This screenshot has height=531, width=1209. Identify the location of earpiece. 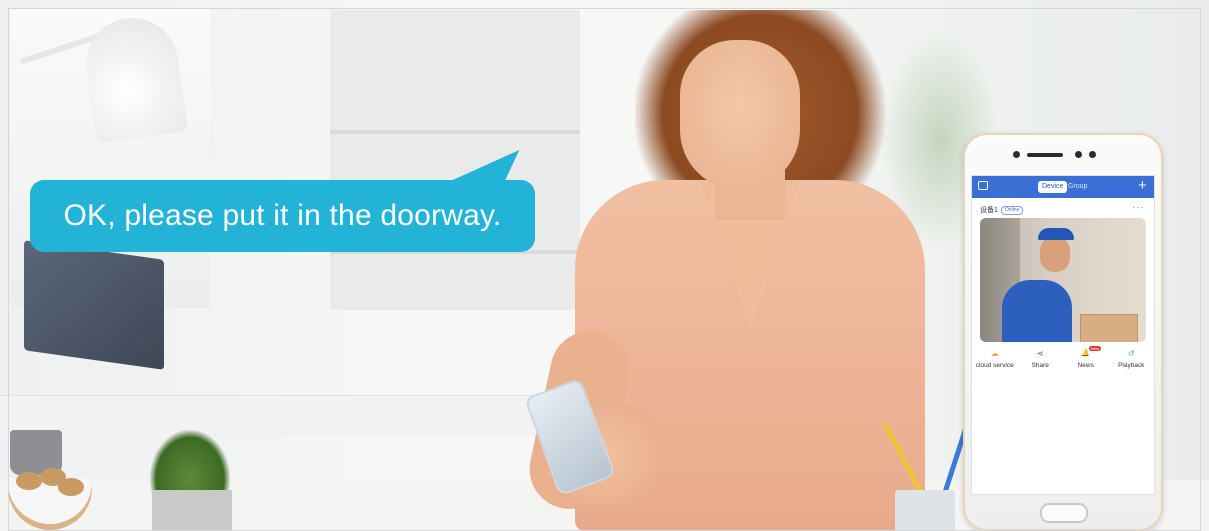
(1045, 155).